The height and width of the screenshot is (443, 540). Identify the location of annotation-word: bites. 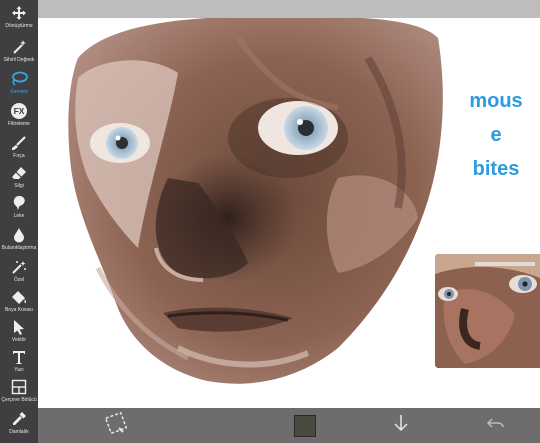
(496, 169).